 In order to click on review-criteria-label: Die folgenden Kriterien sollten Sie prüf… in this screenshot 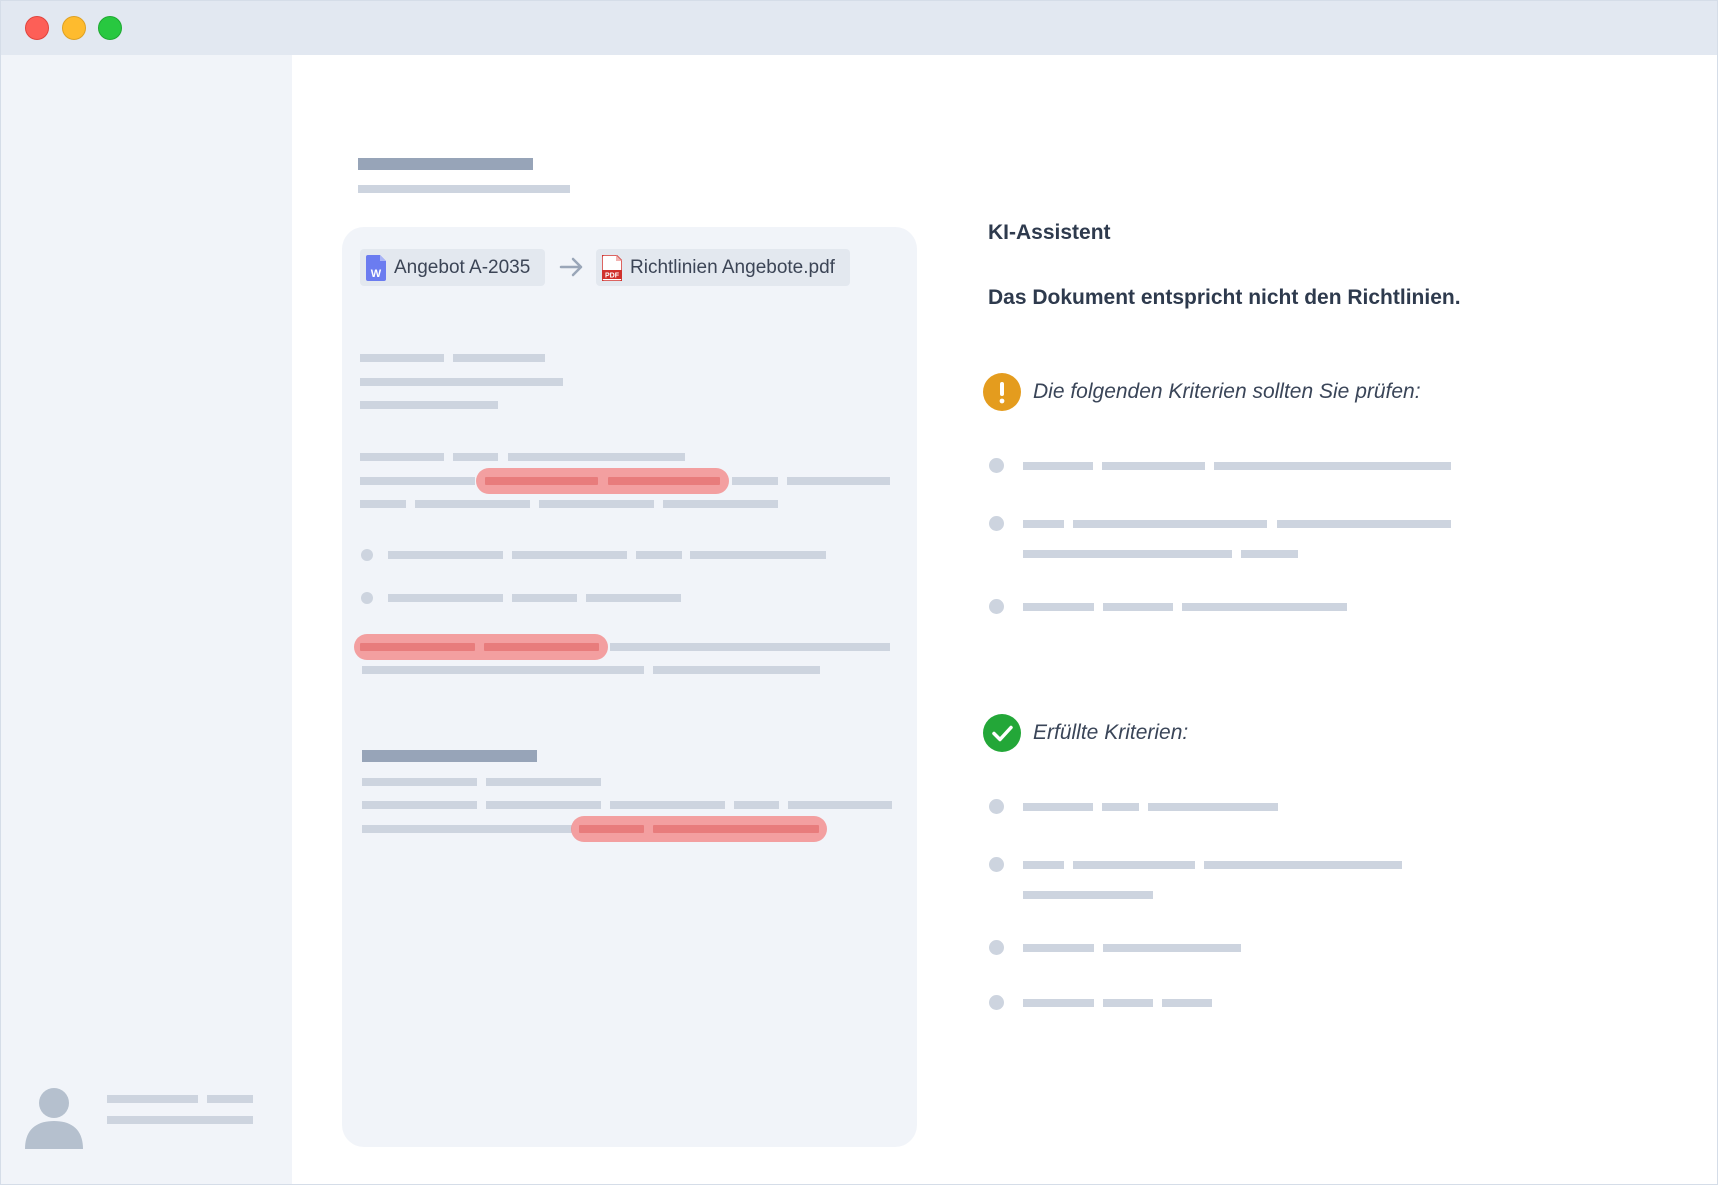, I will do `click(1227, 391)`.